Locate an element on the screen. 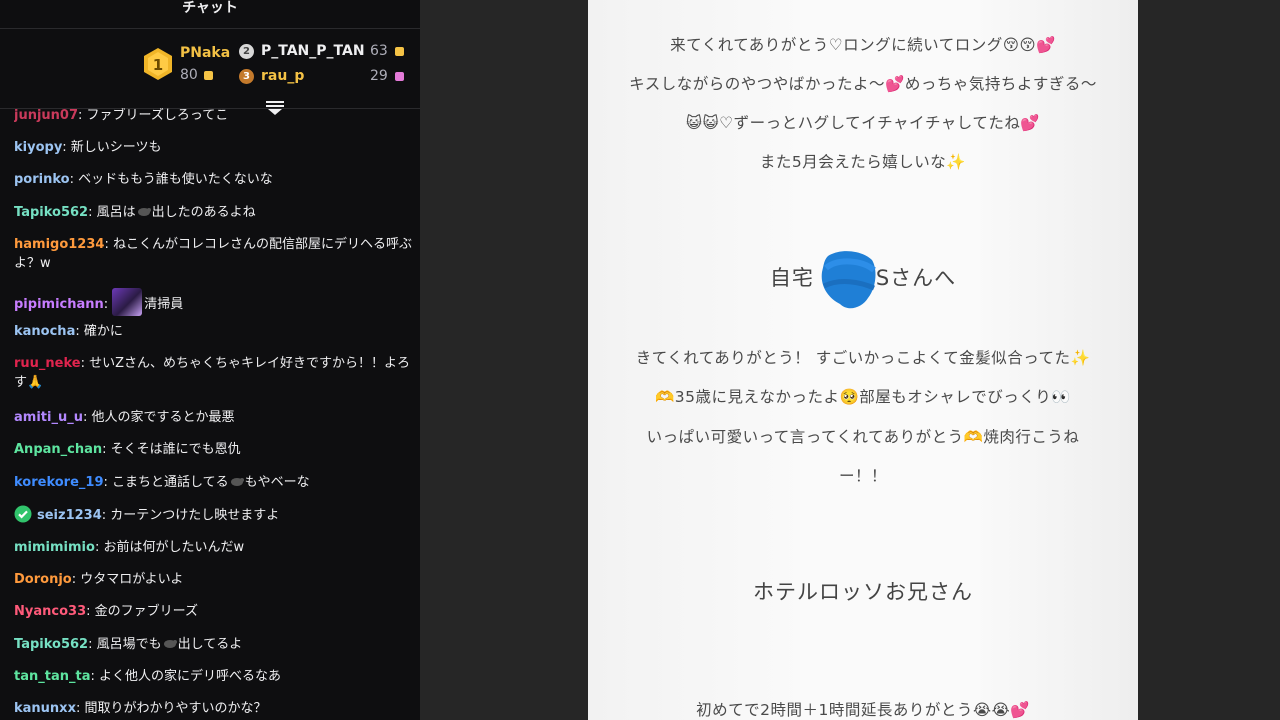 The height and width of the screenshot is (720, 1280). chat-message-text: : ウタマロがよいよ is located at coordinates (127, 579).